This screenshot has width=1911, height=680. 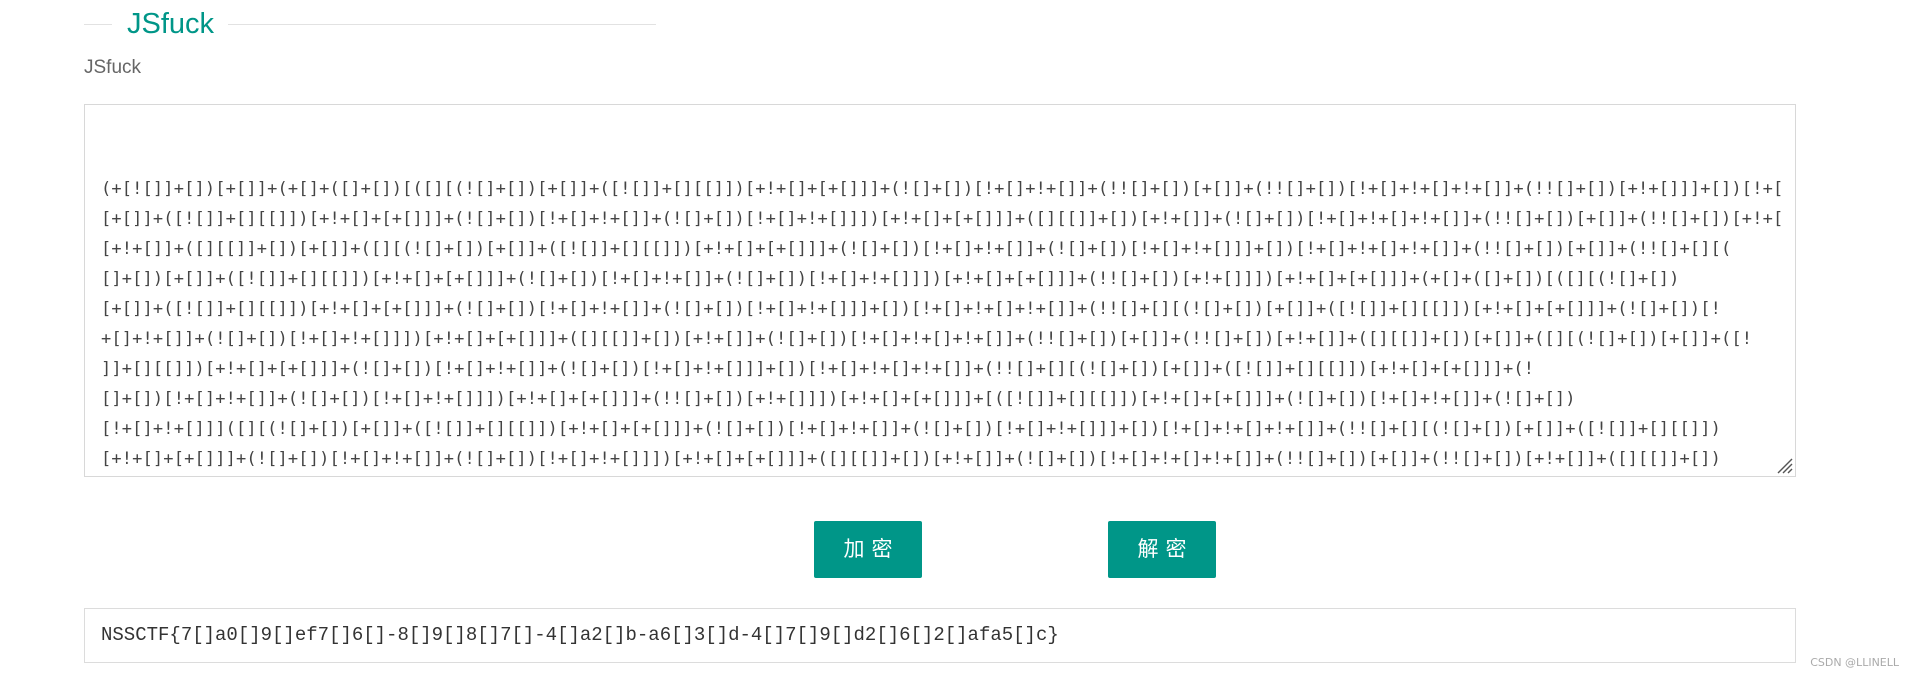 I want to click on encrypt-button: 加密, so click(x=868, y=549).